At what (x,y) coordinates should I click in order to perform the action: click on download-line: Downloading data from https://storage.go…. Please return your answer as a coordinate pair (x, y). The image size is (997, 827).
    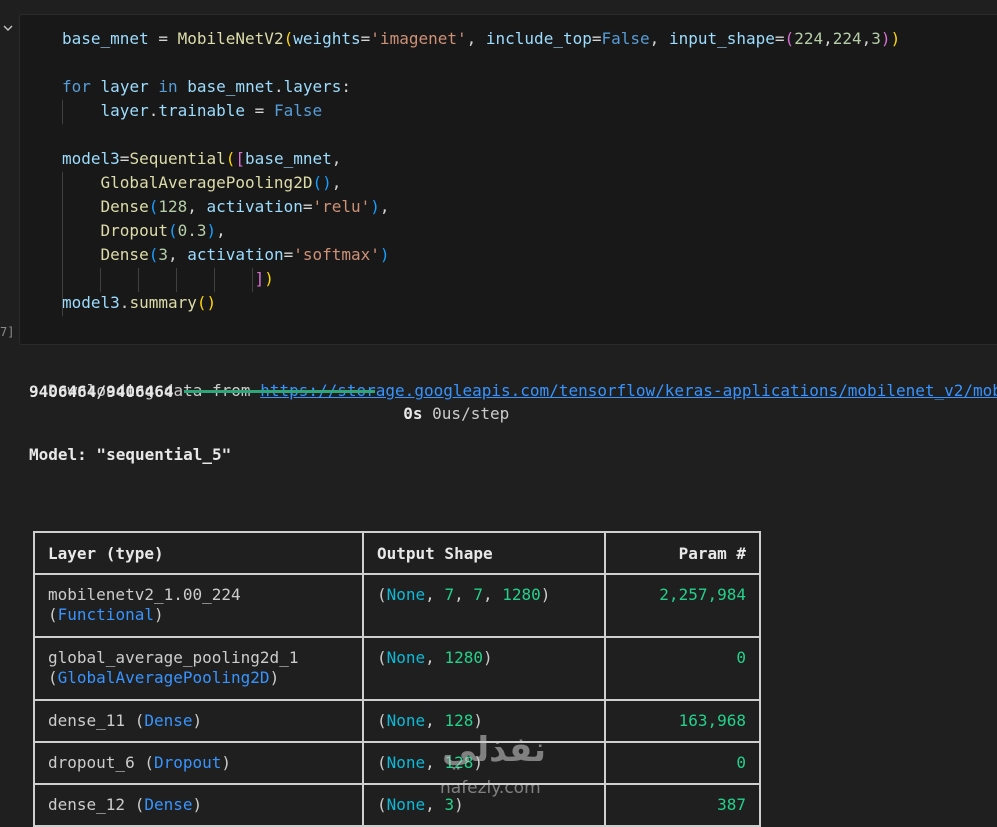
    Looking at the image, I should click on (513, 379).